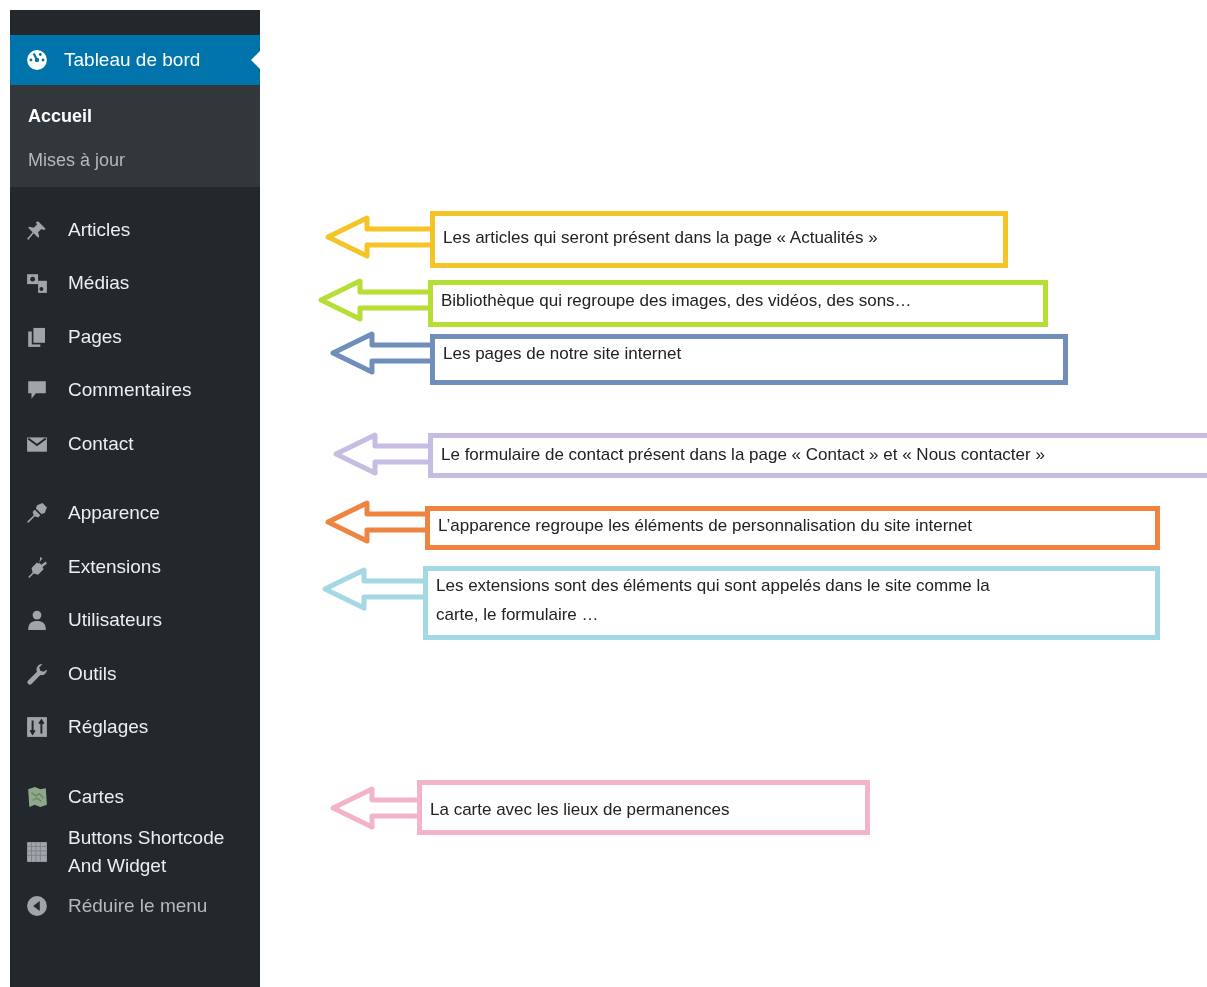  I want to click on menu-item: Pages, so click(135, 337).